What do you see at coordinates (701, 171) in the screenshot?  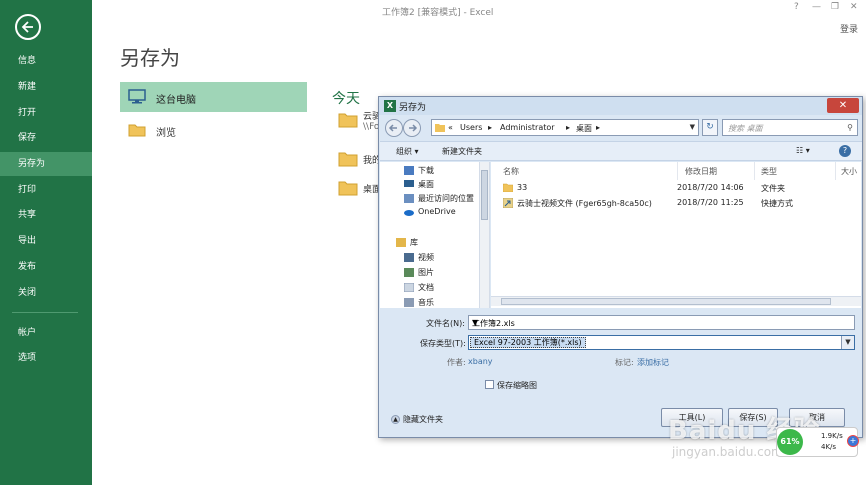 I see `column-header-modified: 修改日期` at bounding box center [701, 171].